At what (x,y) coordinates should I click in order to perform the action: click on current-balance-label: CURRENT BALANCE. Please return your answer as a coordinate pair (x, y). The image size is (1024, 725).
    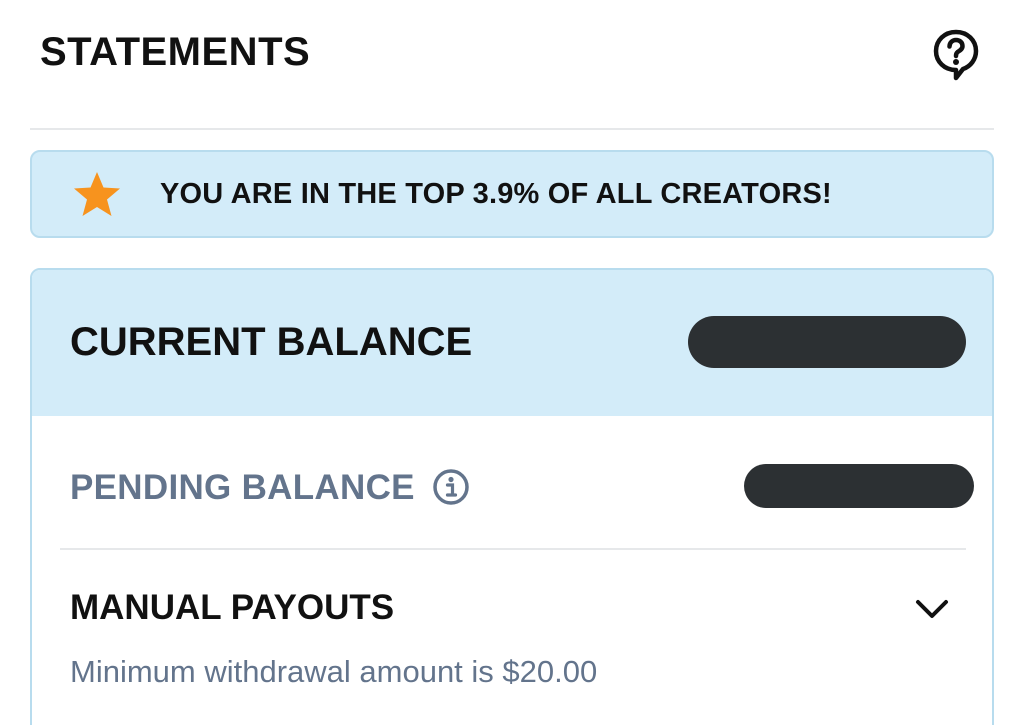
    Looking at the image, I should click on (271, 342).